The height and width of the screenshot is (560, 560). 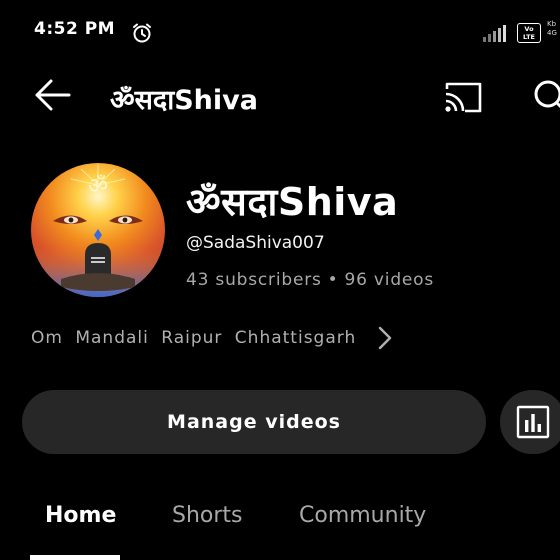 I want to click on shiva-linga-avatar-image: ॐ, so click(x=98, y=230).